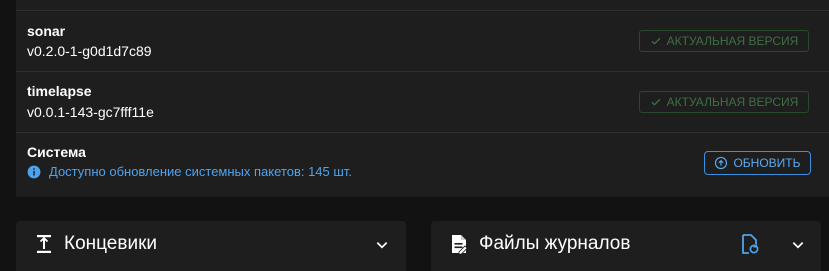 Image resolution: width=829 pixels, height=271 pixels. I want to click on component-name: Система, so click(56, 152).